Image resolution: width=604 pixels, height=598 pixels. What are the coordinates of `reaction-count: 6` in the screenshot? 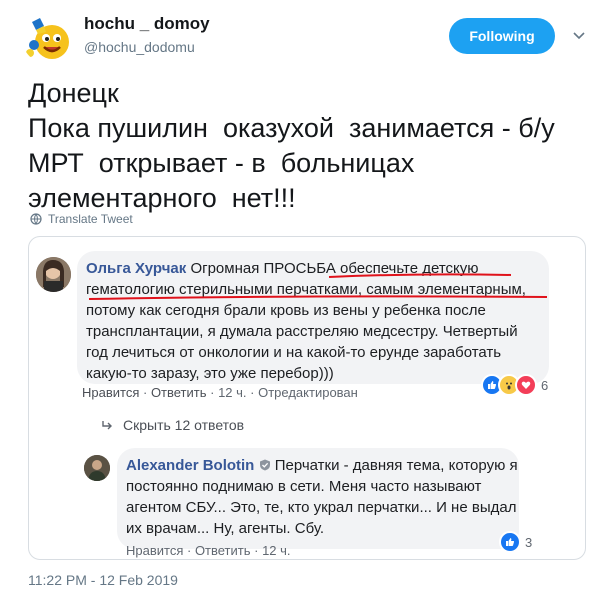 It's located at (545, 385).